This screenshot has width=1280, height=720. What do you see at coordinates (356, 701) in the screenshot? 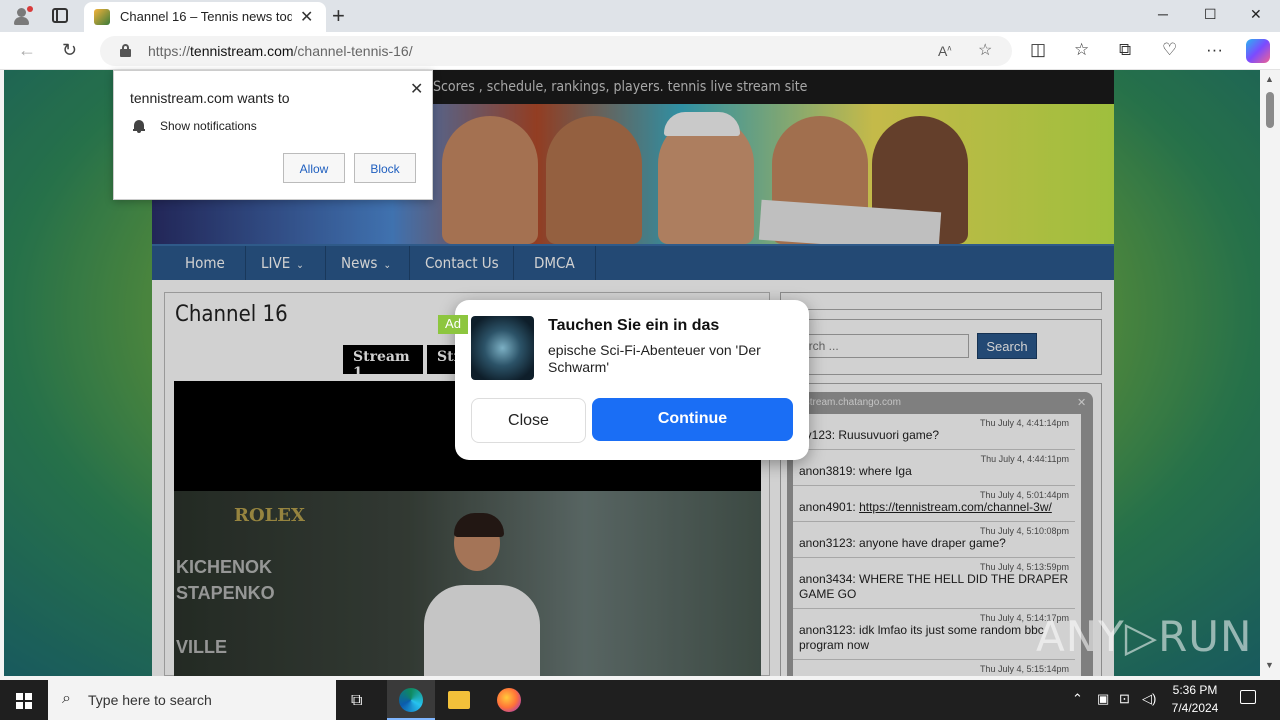
I see `task-view-icon: ⧉` at bounding box center [356, 701].